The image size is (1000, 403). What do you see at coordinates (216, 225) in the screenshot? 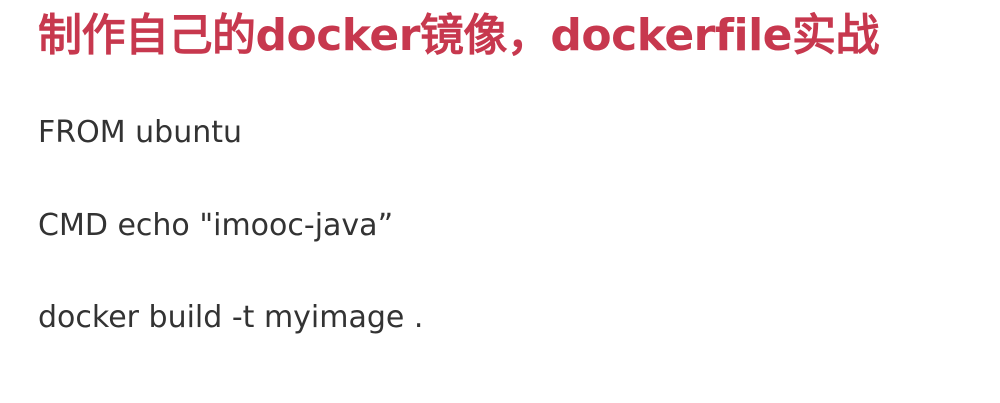
I see `code-line-cmd: CMD echo "imooc-java”` at bounding box center [216, 225].